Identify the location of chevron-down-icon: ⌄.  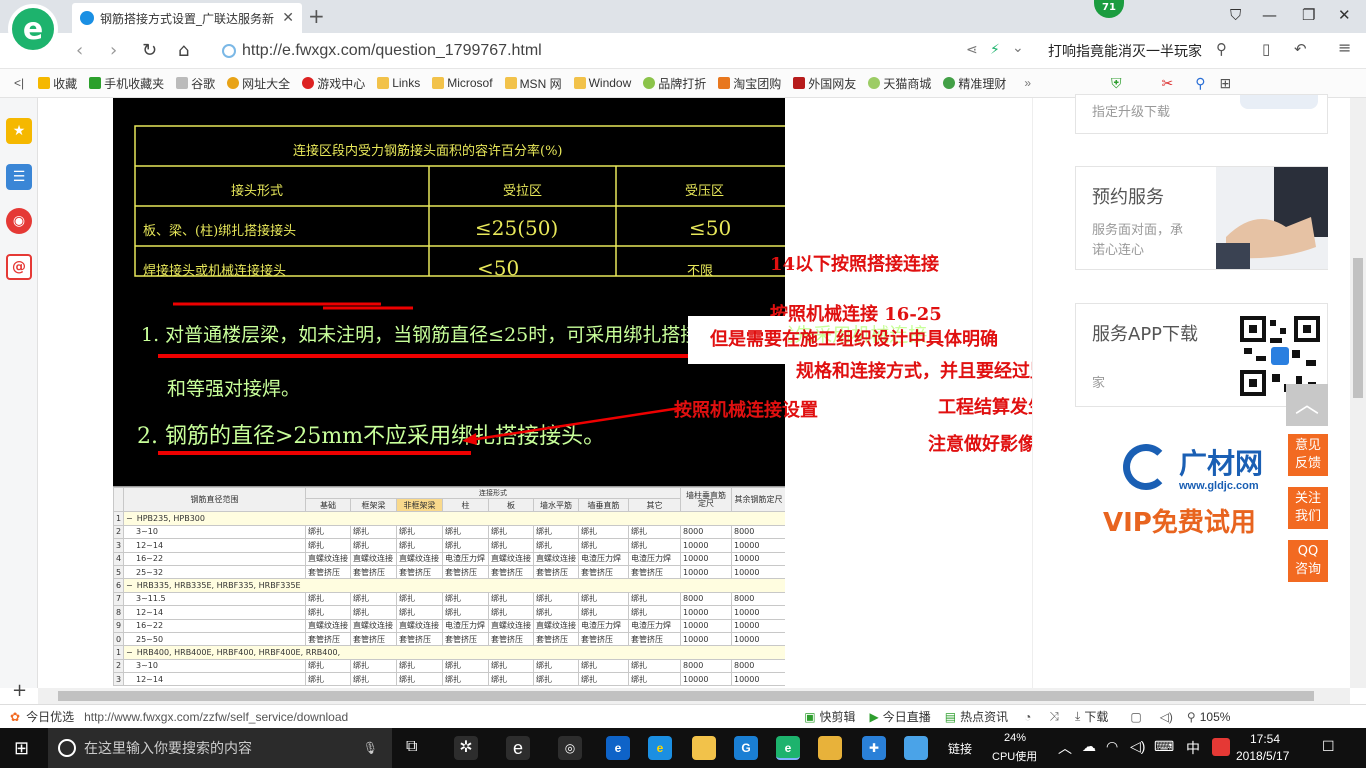
(1018, 48).